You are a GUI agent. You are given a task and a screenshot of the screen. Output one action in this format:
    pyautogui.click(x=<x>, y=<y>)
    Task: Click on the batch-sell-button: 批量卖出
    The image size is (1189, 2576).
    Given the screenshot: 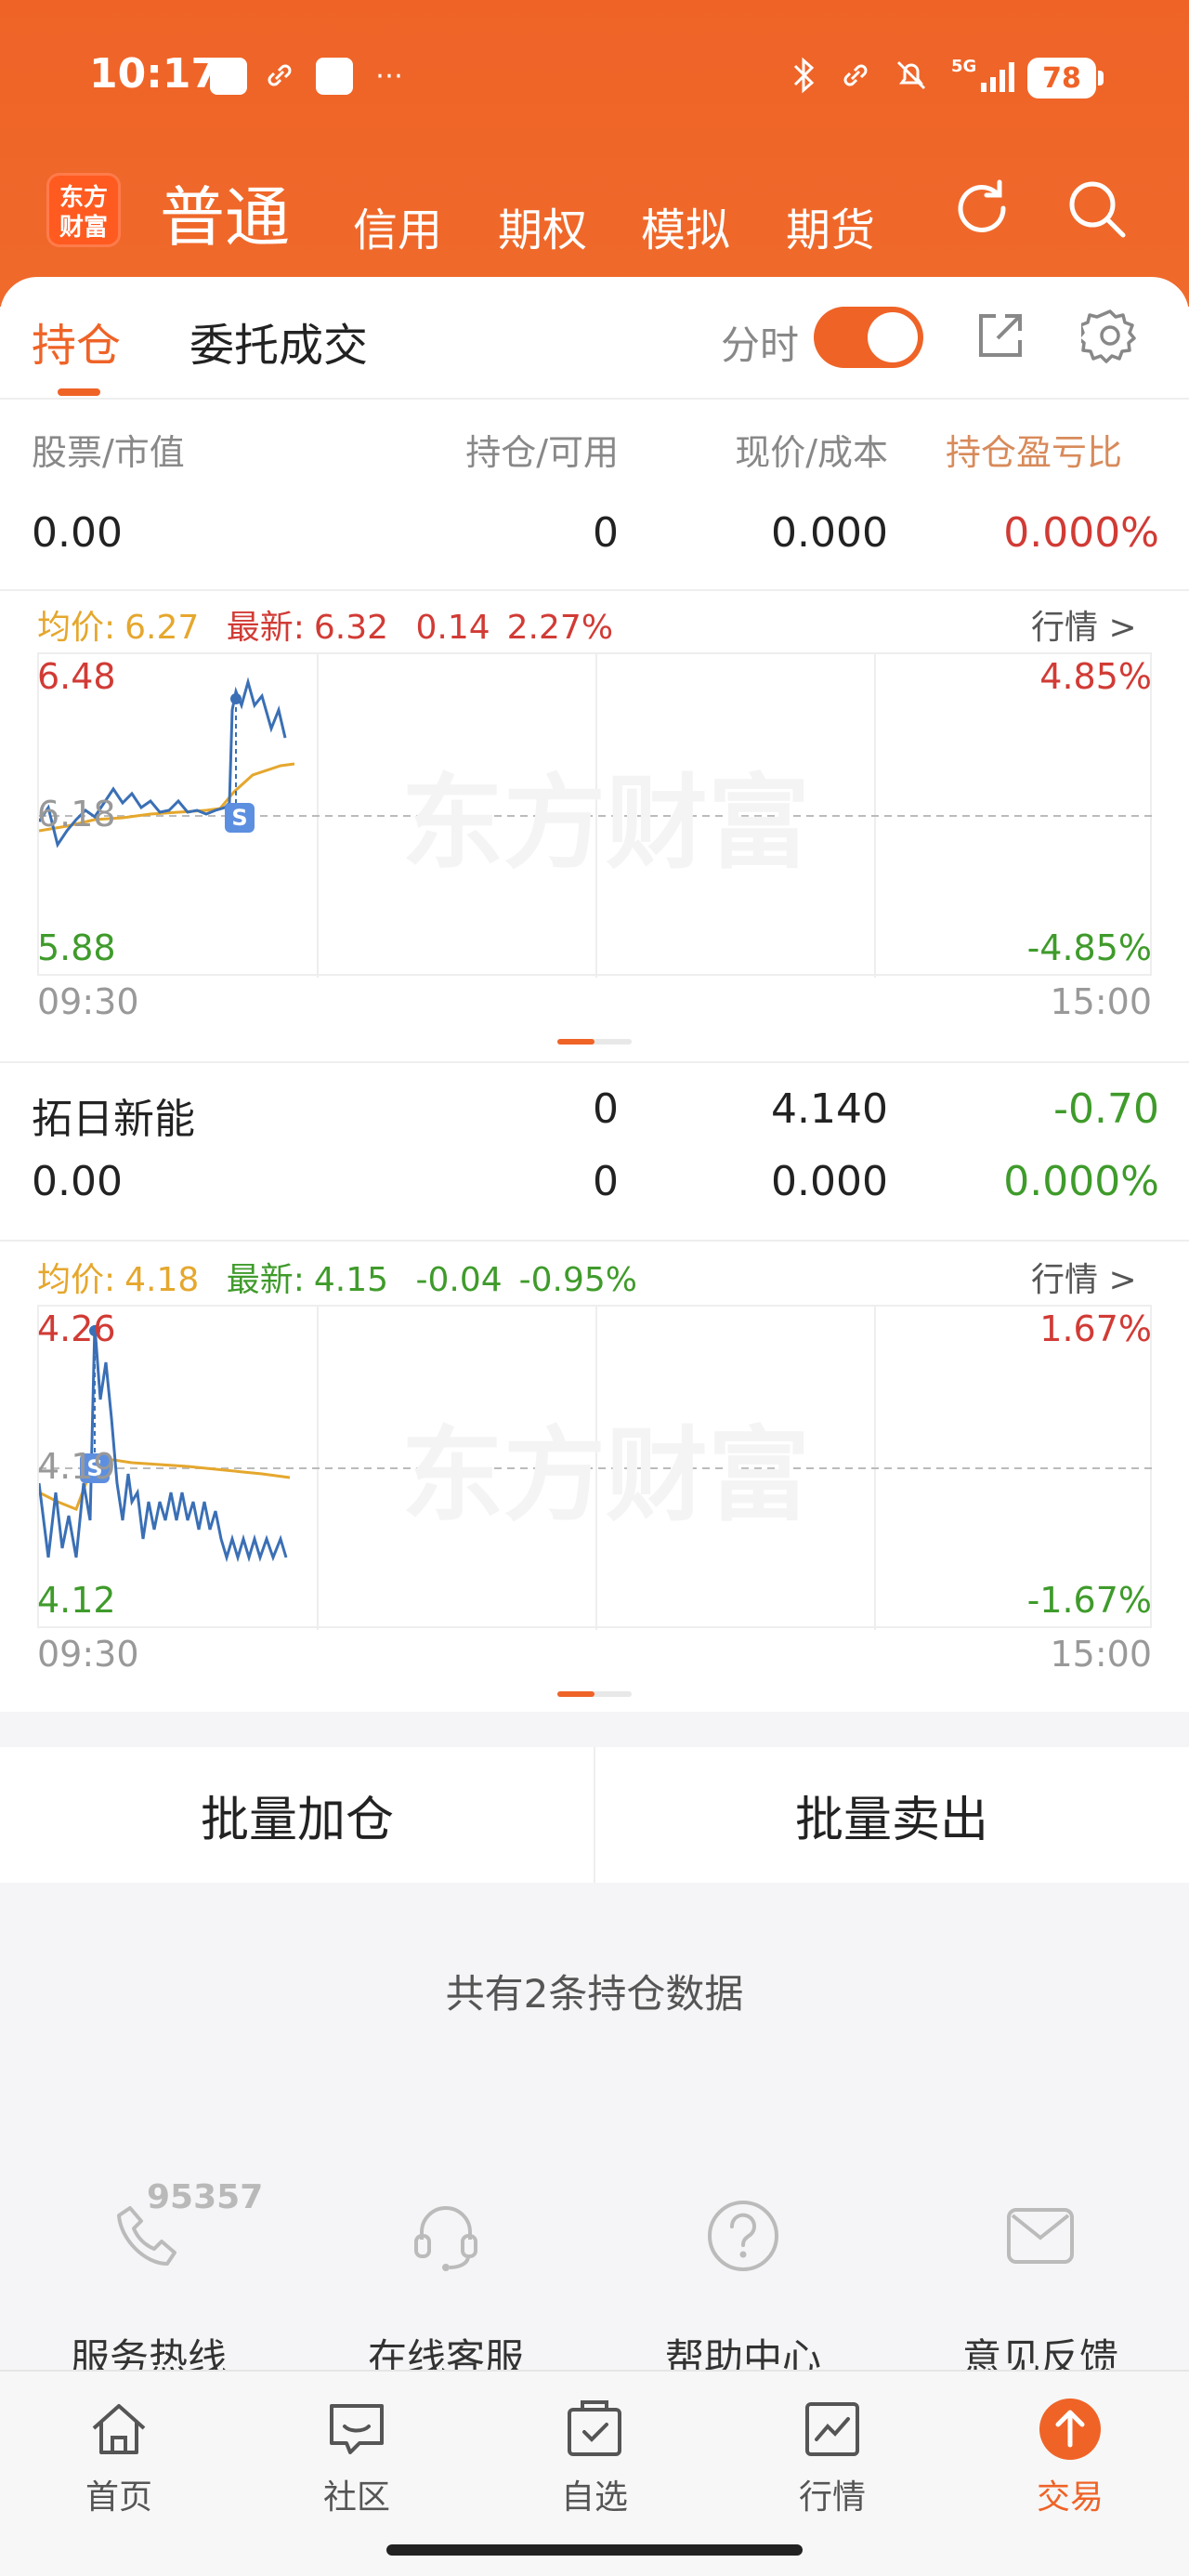 What is the action you would take?
    pyautogui.click(x=892, y=1815)
    